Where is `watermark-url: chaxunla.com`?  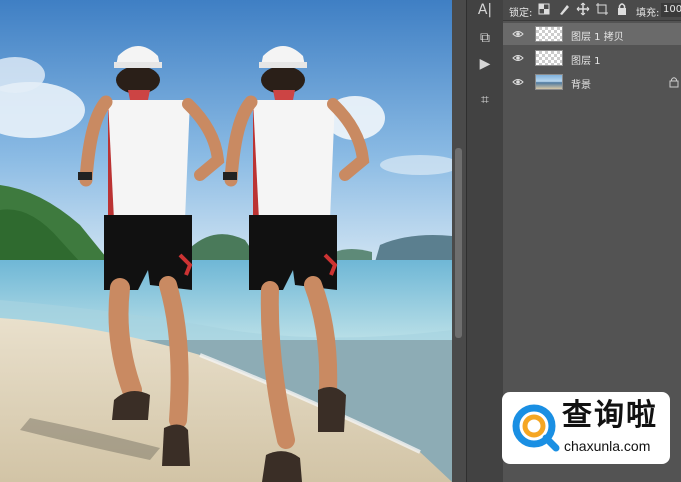
watermark-url: chaxunla.com is located at coordinates (607, 446).